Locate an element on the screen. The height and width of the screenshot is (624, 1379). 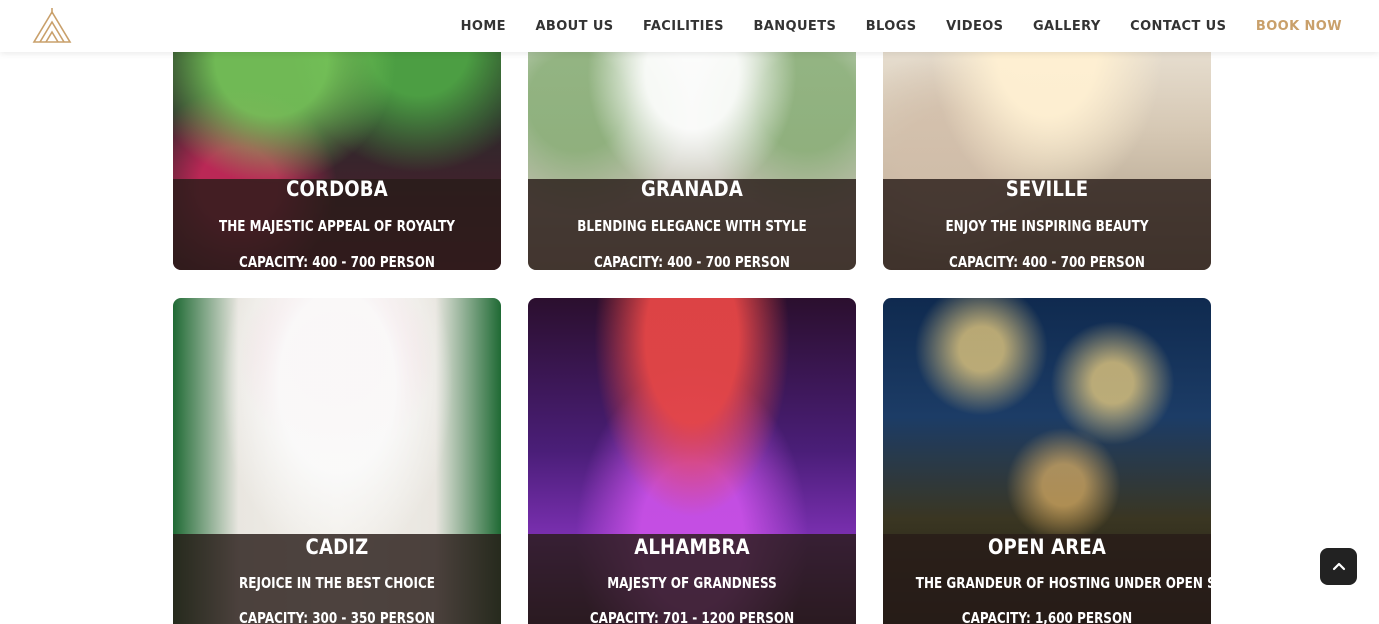
hall-name: ALHAMBRA is located at coordinates (692, 547).